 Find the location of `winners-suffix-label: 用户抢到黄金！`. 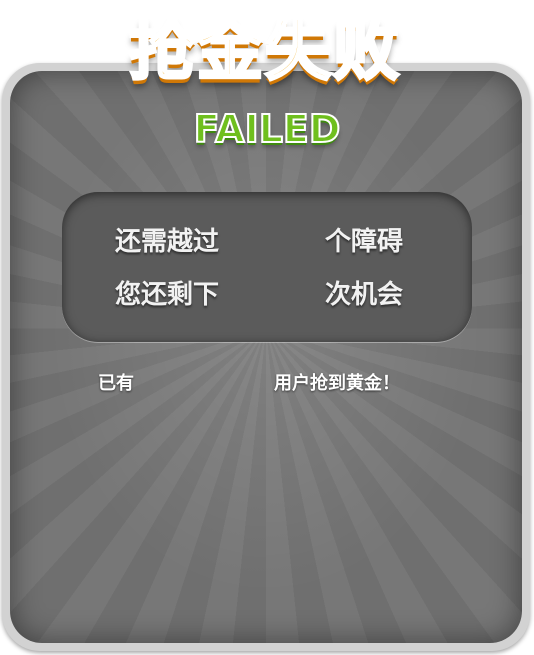

winners-suffix-label: 用户抢到黄金！ is located at coordinates (337, 383).